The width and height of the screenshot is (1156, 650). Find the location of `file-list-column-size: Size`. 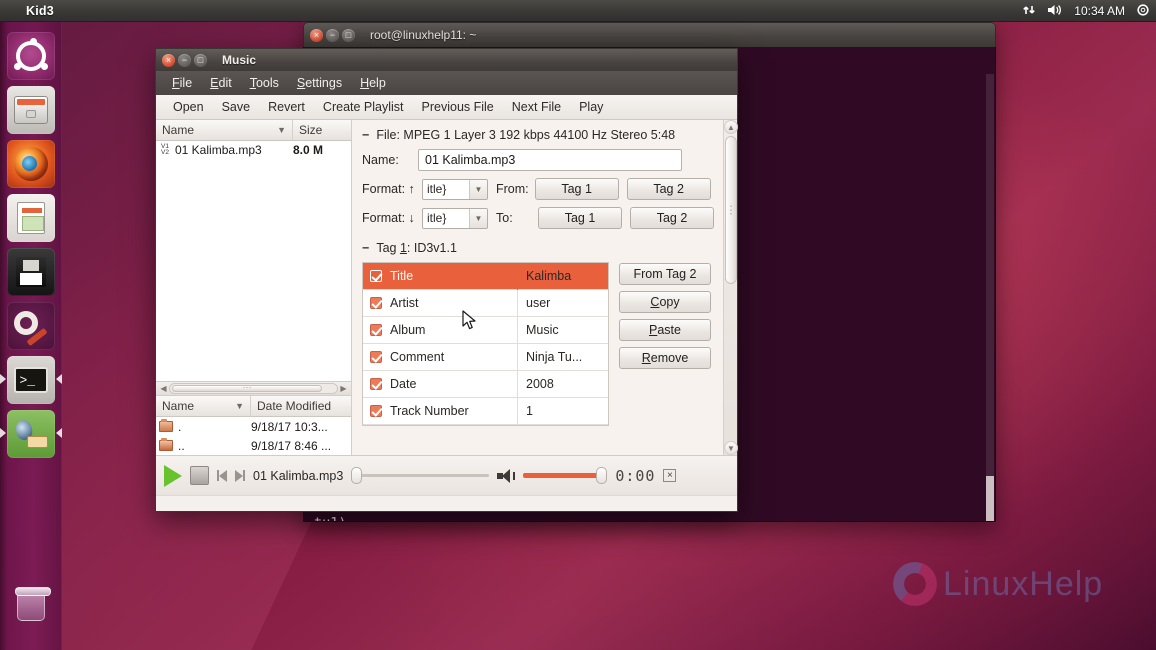

file-list-column-size: Size is located at coordinates (322, 130).